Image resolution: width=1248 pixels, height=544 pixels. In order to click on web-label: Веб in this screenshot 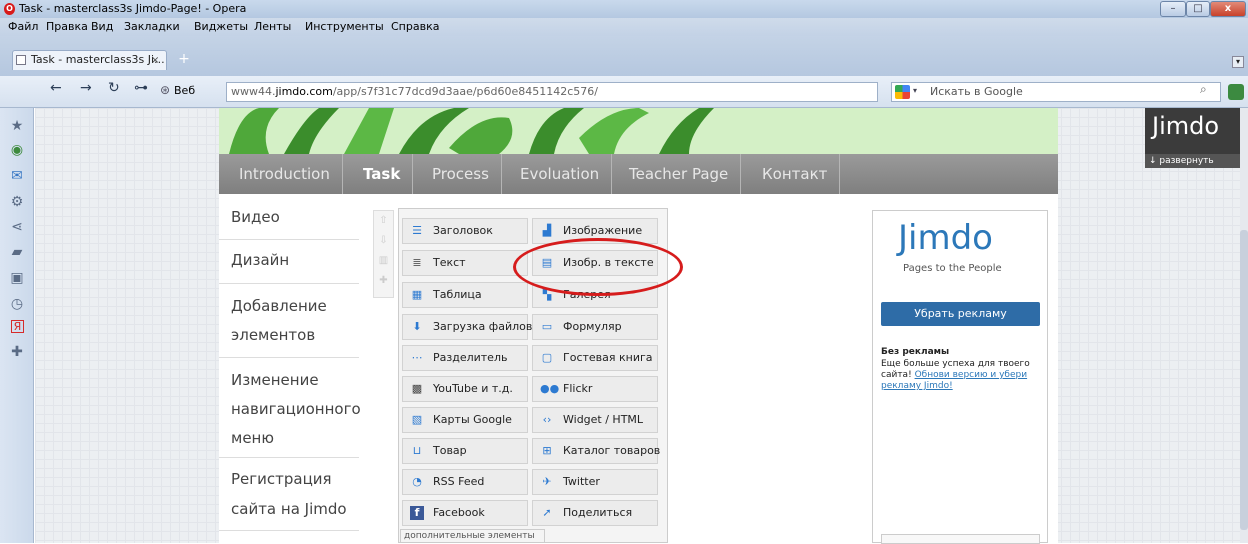, I will do `click(184, 90)`.